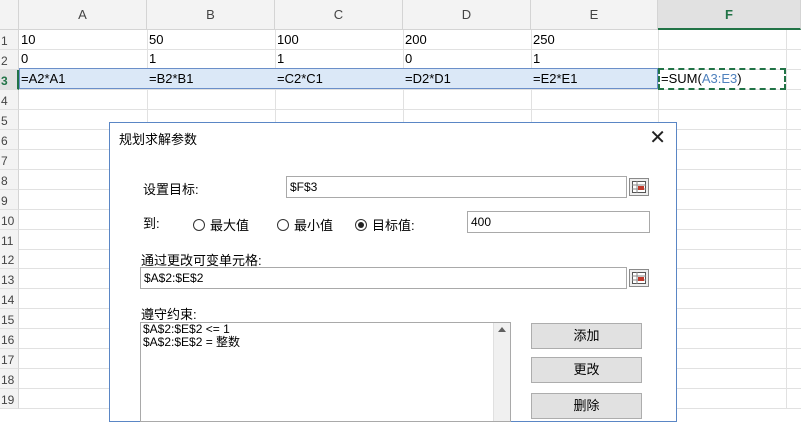 The width and height of the screenshot is (801, 422). Describe the element at coordinates (554, 78) in the screenshot. I see `cell-e3: =E2*E1` at that location.